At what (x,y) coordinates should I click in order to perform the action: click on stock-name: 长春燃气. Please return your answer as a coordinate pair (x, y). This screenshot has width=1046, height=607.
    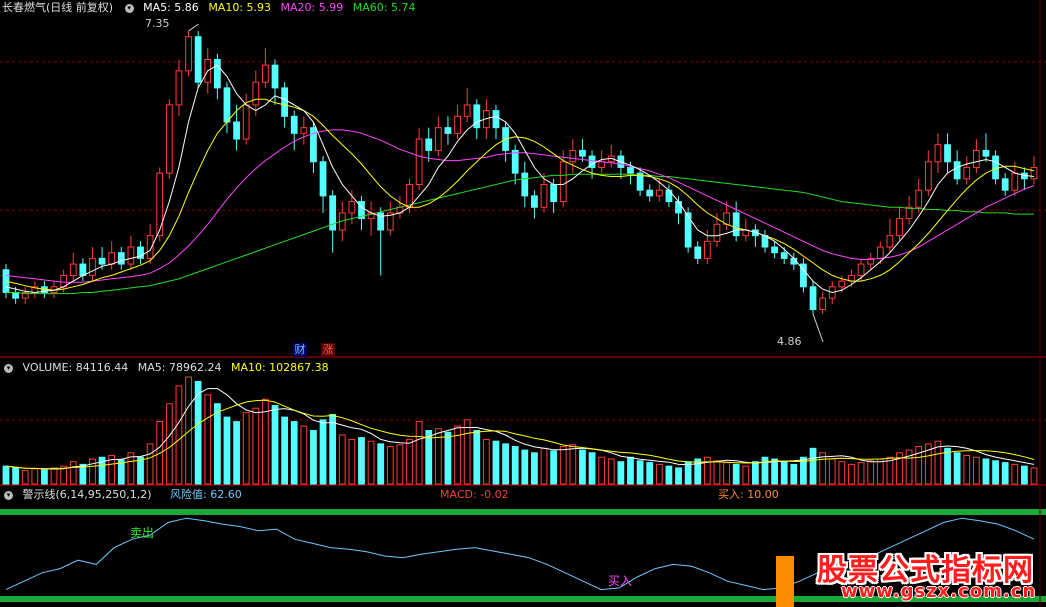
    Looking at the image, I should click on (24, 7).